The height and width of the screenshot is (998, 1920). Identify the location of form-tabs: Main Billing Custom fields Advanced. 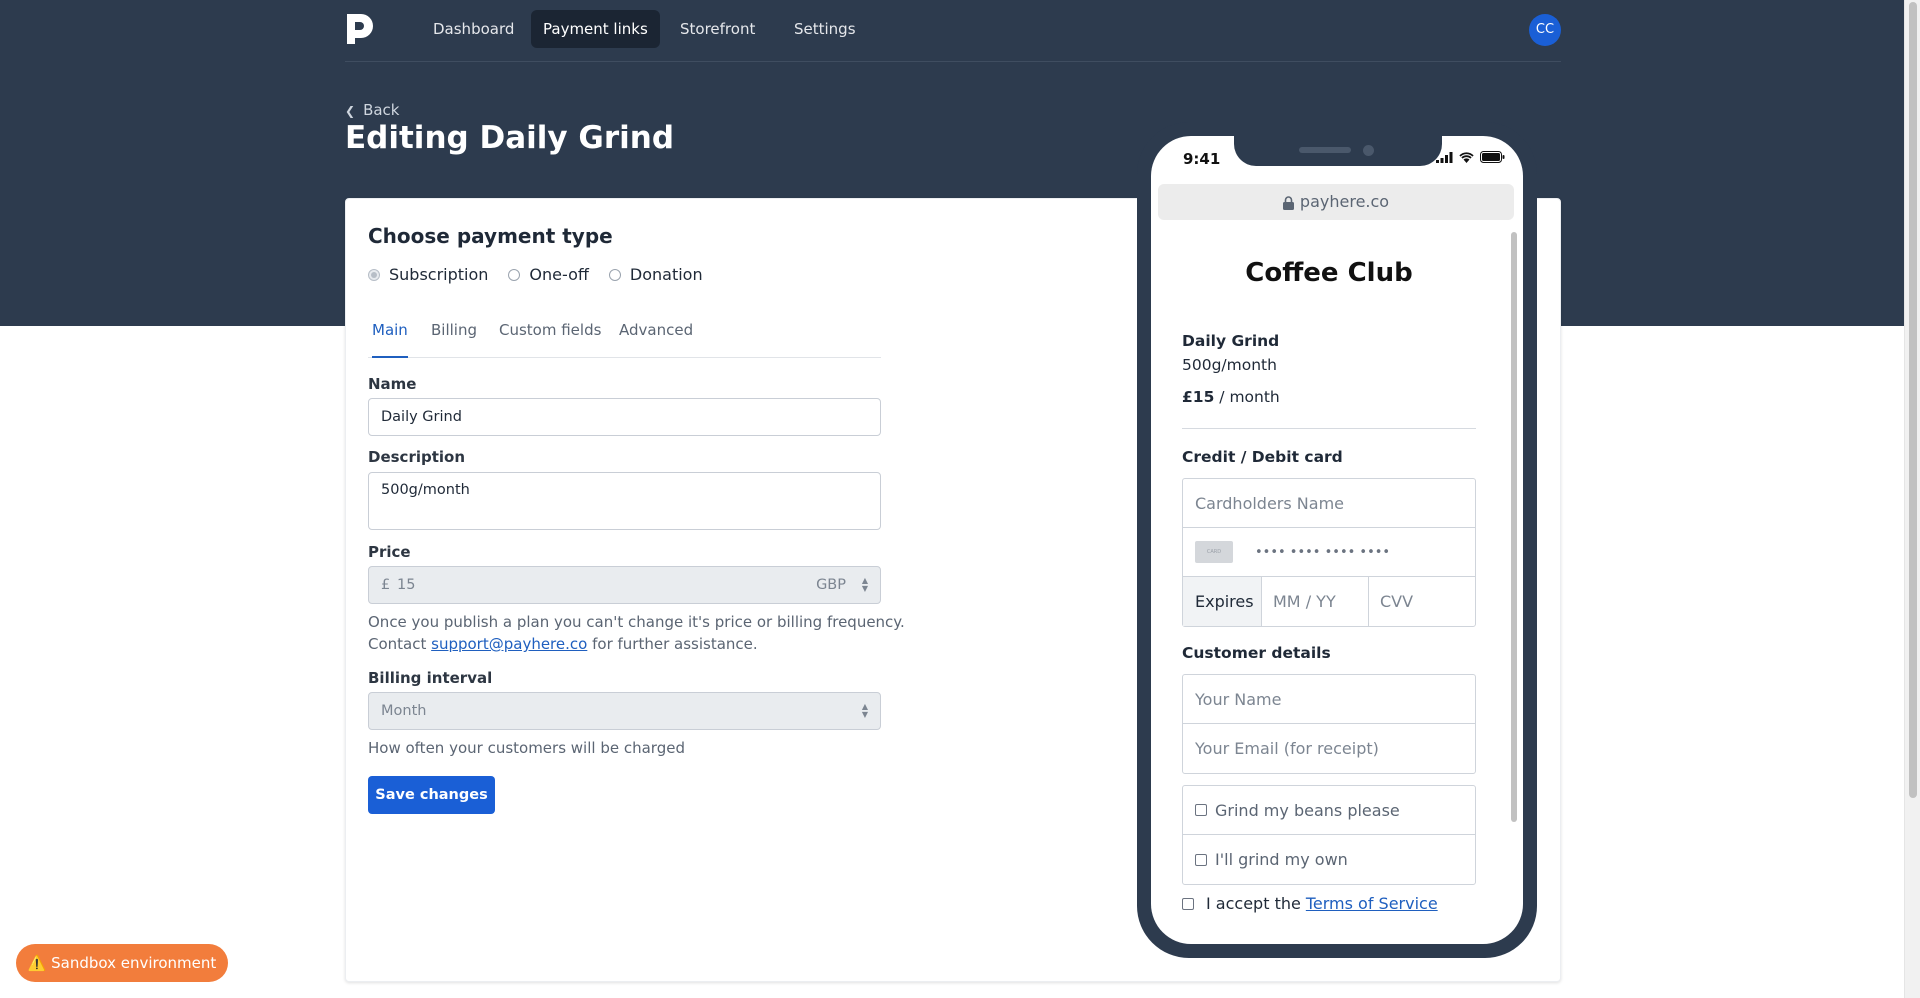
(624, 337).